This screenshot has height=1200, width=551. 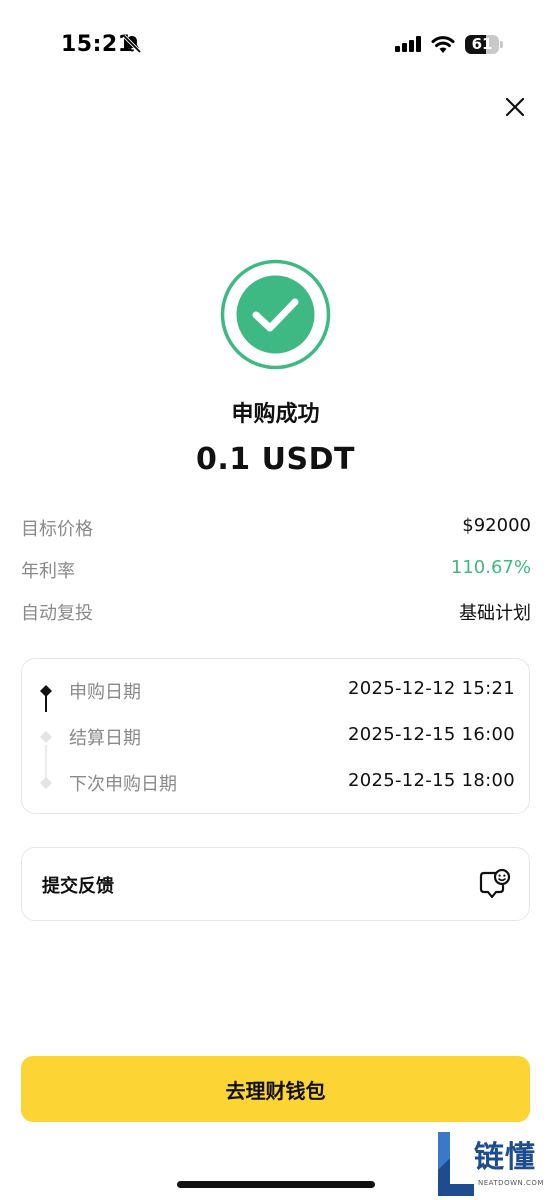 What do you see at coordinates (48, 571) in the screenshot?
I see `detail-label: 年利率` at bounding box center [48, 571].